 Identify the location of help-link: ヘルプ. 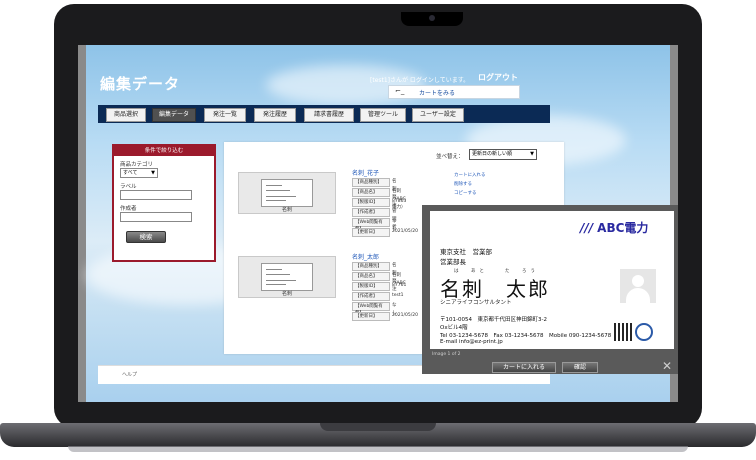
(129, 374).